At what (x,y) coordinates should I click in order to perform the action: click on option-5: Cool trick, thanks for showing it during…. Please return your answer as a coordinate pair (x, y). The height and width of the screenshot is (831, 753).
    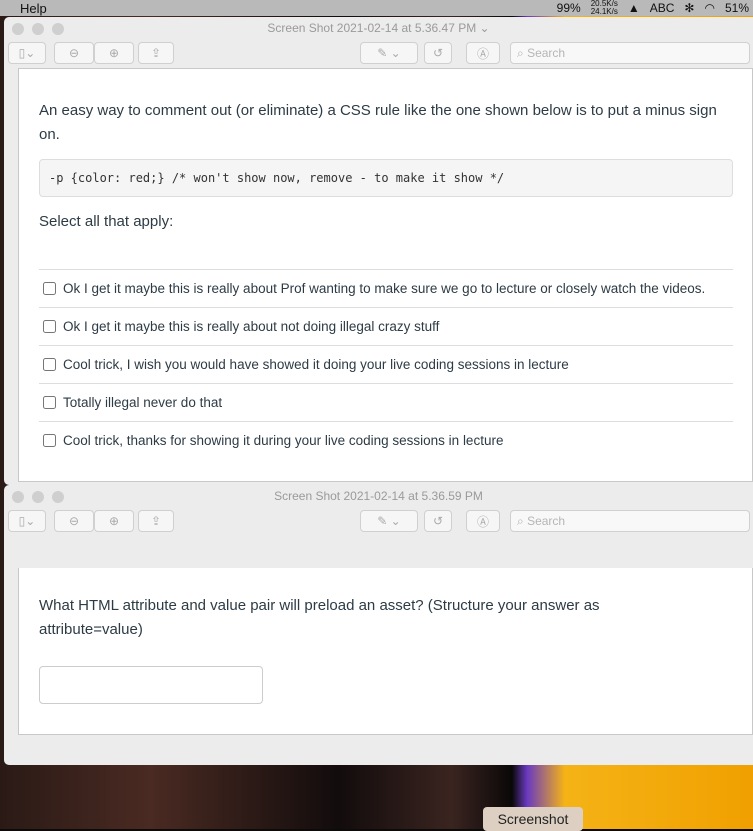
    Looking at the image, I should click on (386, 440).